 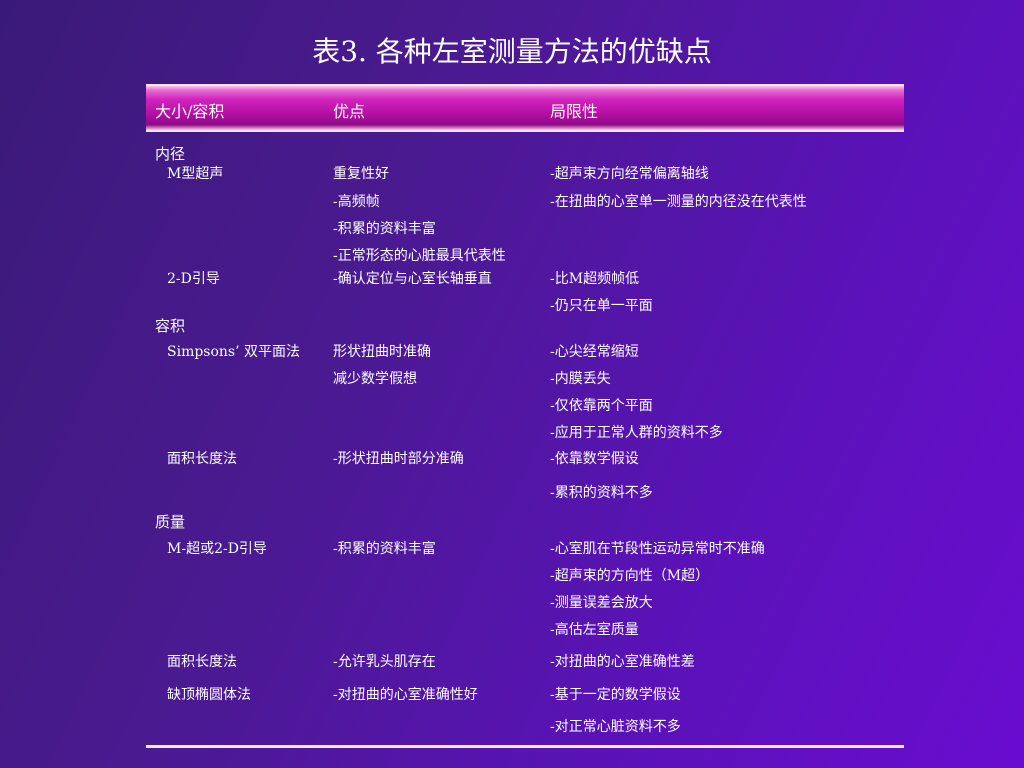 I want to click on advantage-cell: 减少数学假想, so click(x=375, y=379).